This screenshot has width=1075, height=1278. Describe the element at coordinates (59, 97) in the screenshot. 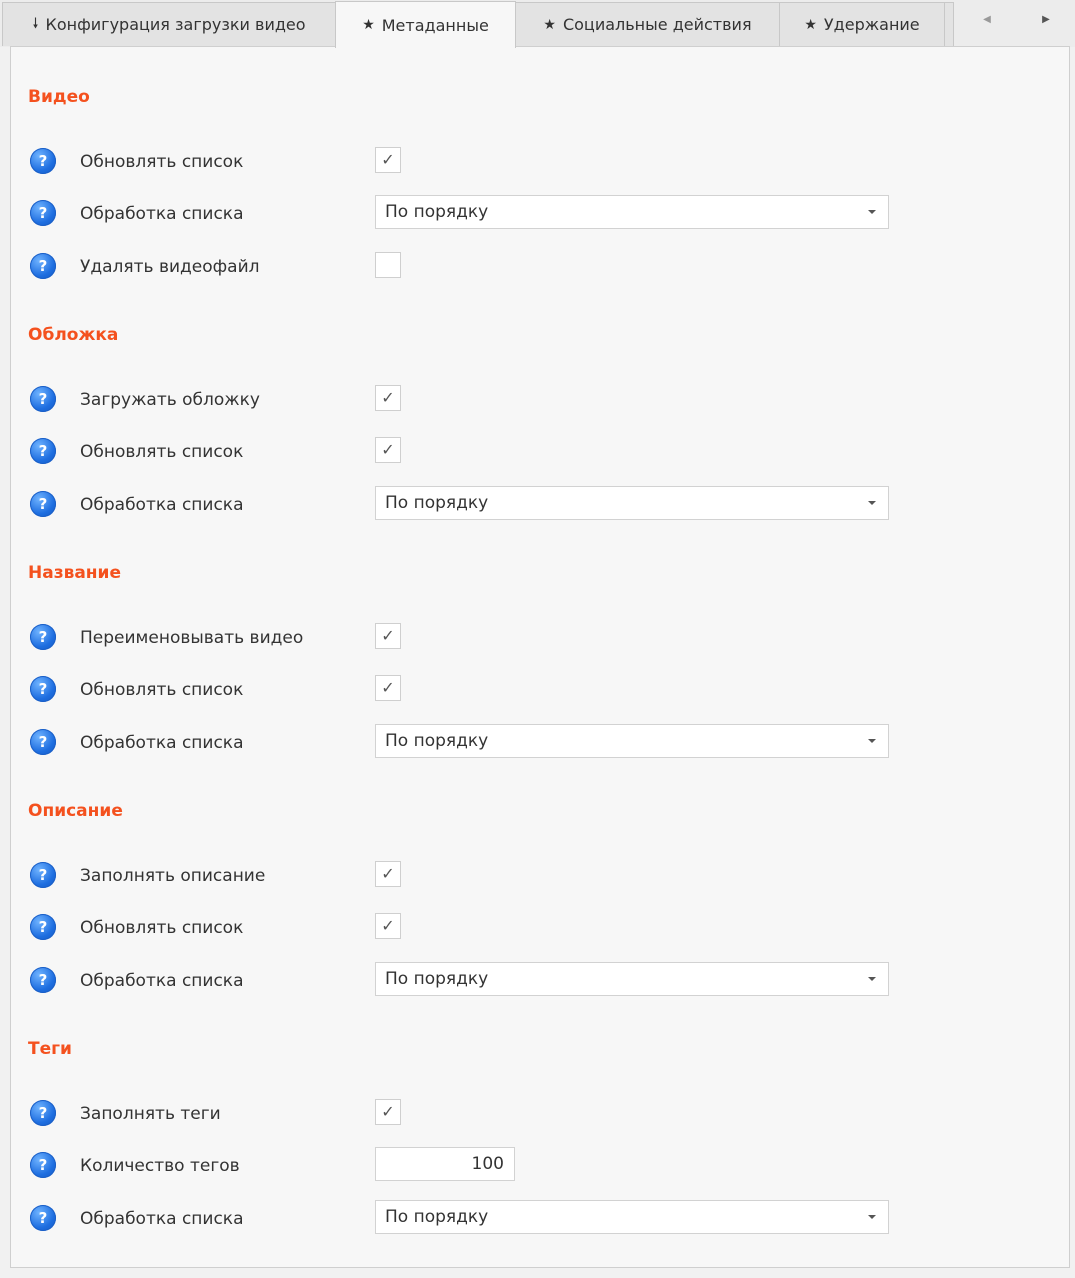

I see `section-title: Видео` at that location.